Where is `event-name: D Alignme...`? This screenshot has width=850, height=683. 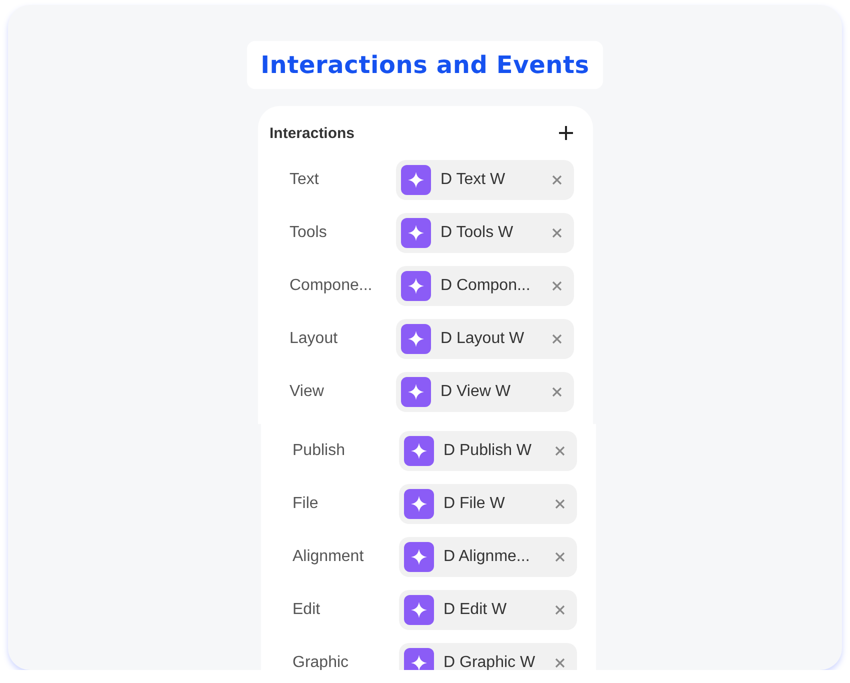
event-name: D Alignme... is located at coordinates (487, 557).